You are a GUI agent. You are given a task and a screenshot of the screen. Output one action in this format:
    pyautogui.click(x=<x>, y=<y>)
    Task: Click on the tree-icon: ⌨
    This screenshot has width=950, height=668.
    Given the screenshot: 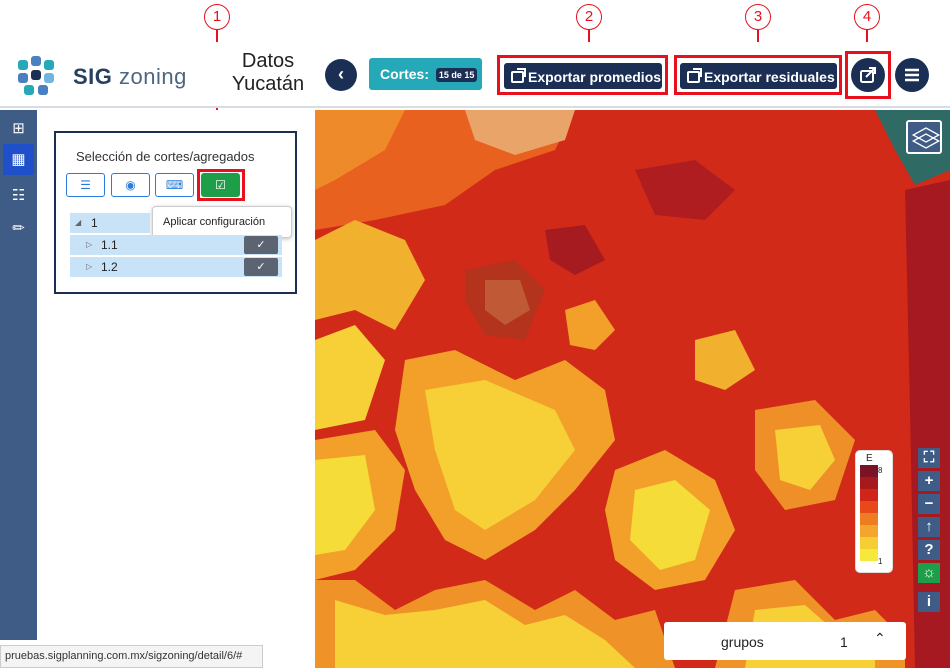 What is the action you would take?
    pyautogui.click(x=174, y=185)
    